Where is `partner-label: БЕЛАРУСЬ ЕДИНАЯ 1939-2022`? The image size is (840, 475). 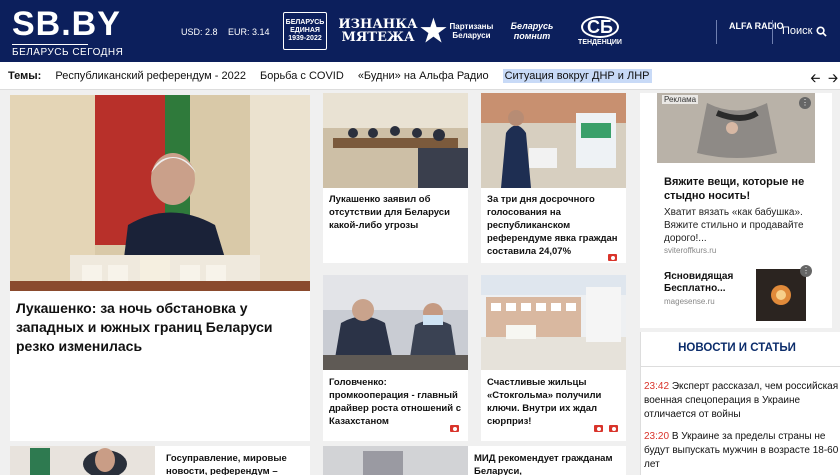 partner-label: БЕЛАРУСЬ ЕДИНАЯ 1939-2022 is located at coordinates (305, 30).